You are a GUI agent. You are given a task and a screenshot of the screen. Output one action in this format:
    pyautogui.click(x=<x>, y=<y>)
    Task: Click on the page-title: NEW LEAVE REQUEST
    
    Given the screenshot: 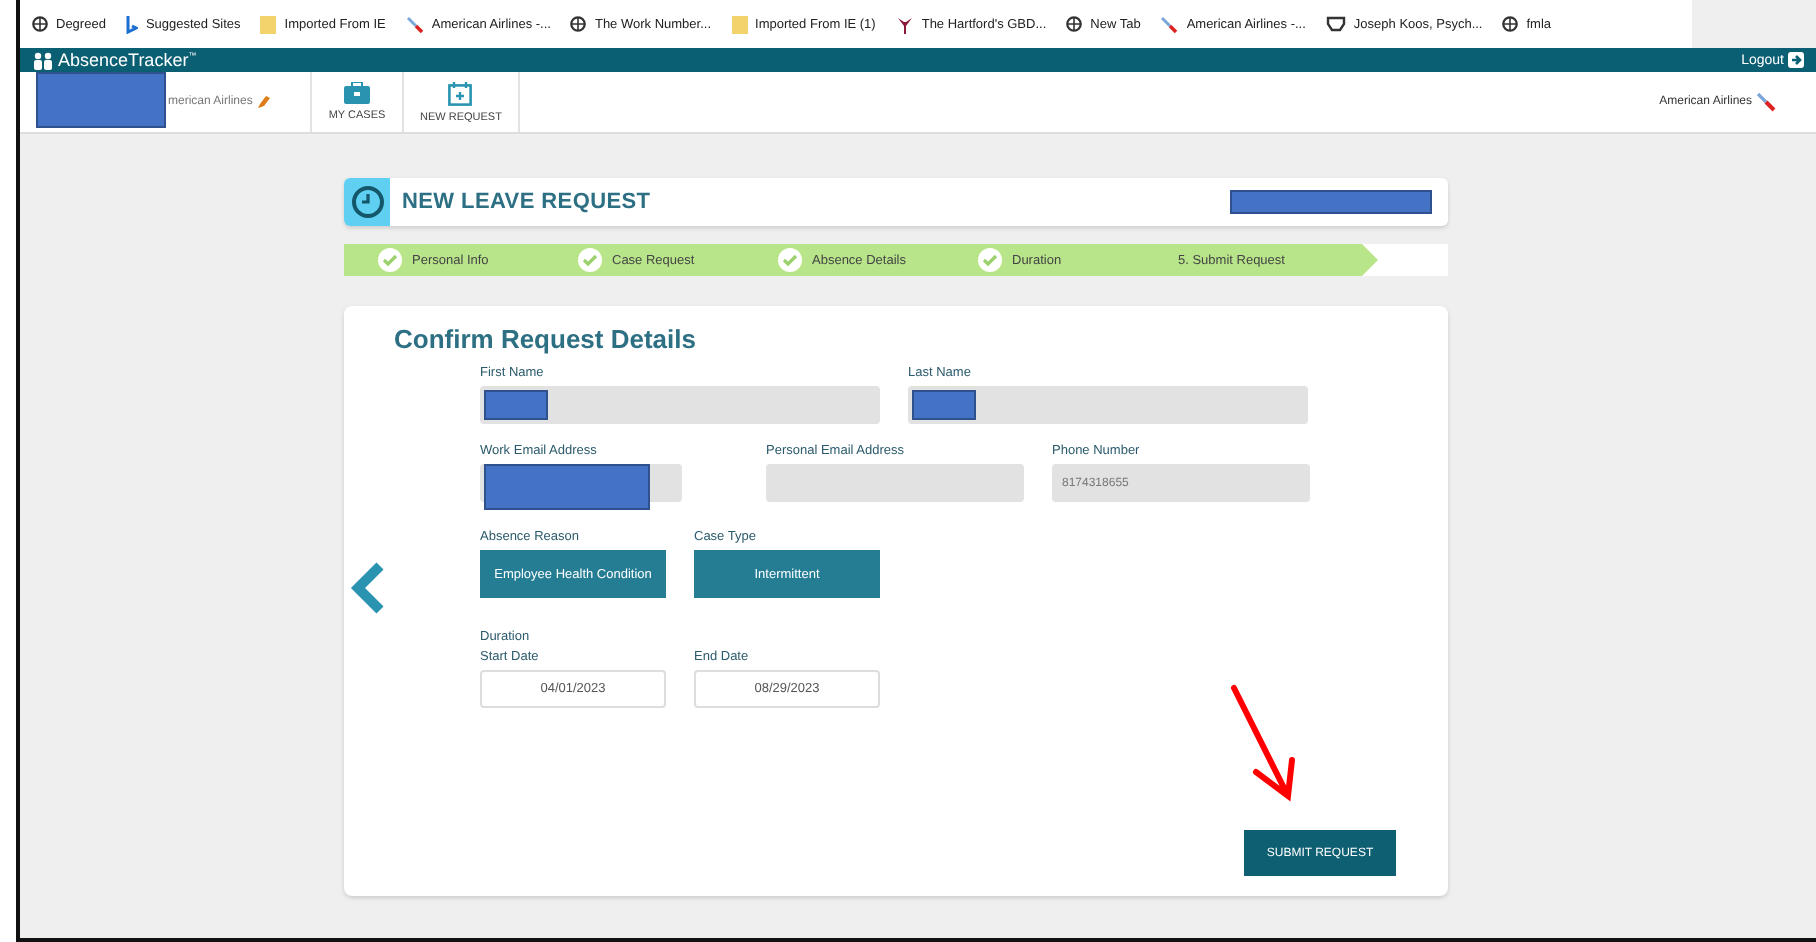 What is the action you would take?
    pyautogui.click(x=526, y=202)
    